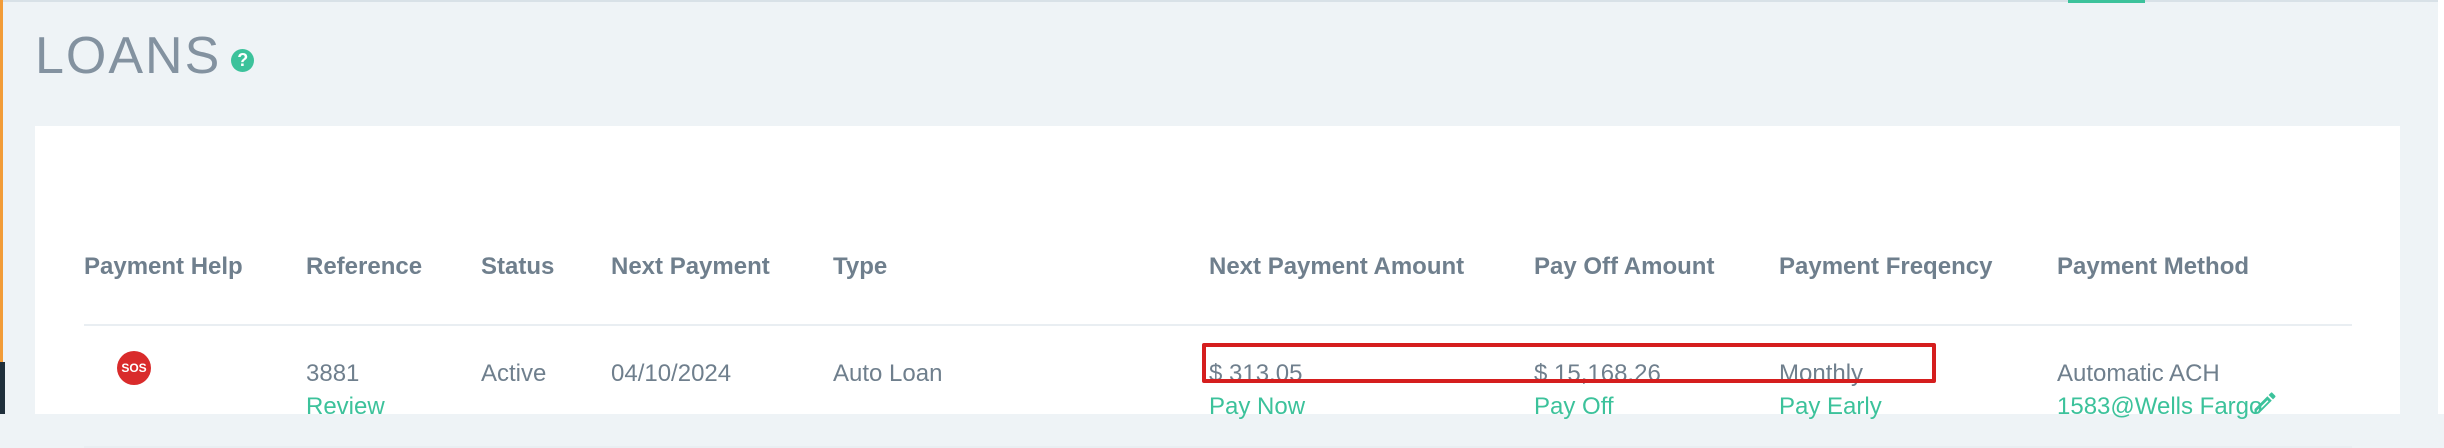  I want to click on payment-frequency-value: Monthly, so click(1821, 373).